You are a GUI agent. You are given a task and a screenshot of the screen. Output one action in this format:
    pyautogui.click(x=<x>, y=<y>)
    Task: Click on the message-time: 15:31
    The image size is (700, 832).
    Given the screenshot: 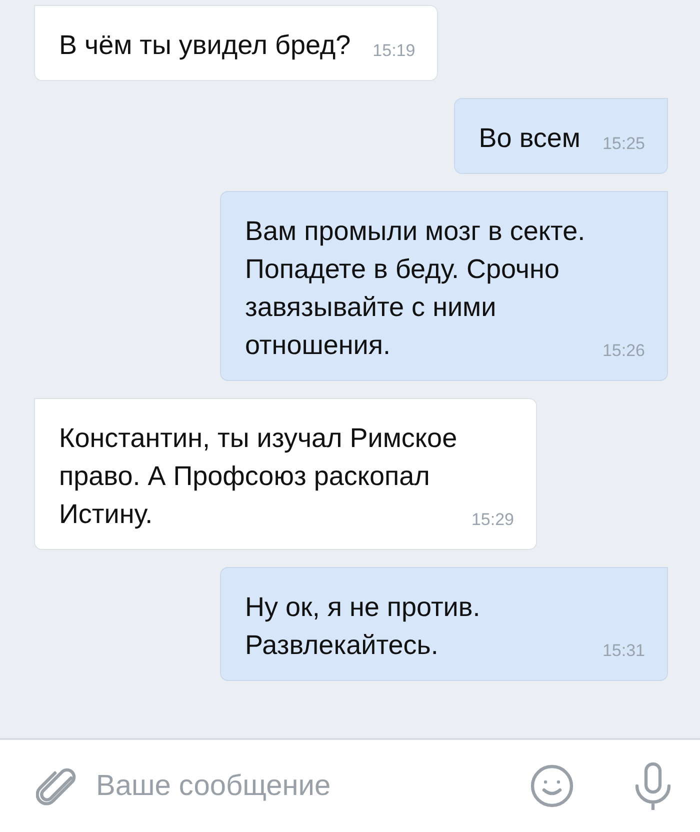 What is the action you would take?
    pyautogui.click(x=623, y=651)
    